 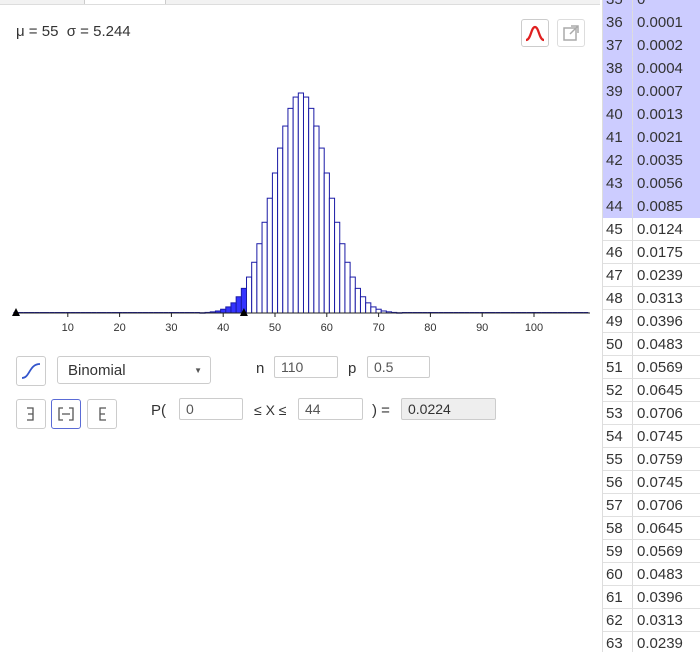 I want to click on interval-bracket-icon, so click(x=66, y=414).